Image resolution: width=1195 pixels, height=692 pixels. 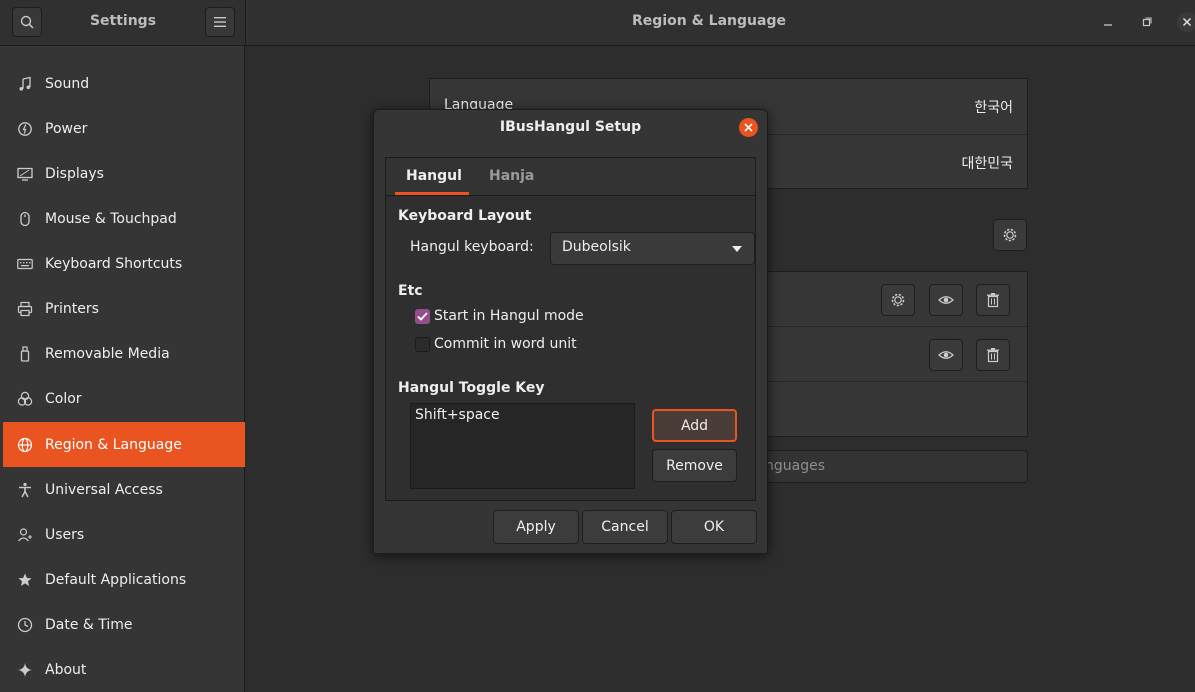 I want to click on power-icon, so click(x=25, y=129).